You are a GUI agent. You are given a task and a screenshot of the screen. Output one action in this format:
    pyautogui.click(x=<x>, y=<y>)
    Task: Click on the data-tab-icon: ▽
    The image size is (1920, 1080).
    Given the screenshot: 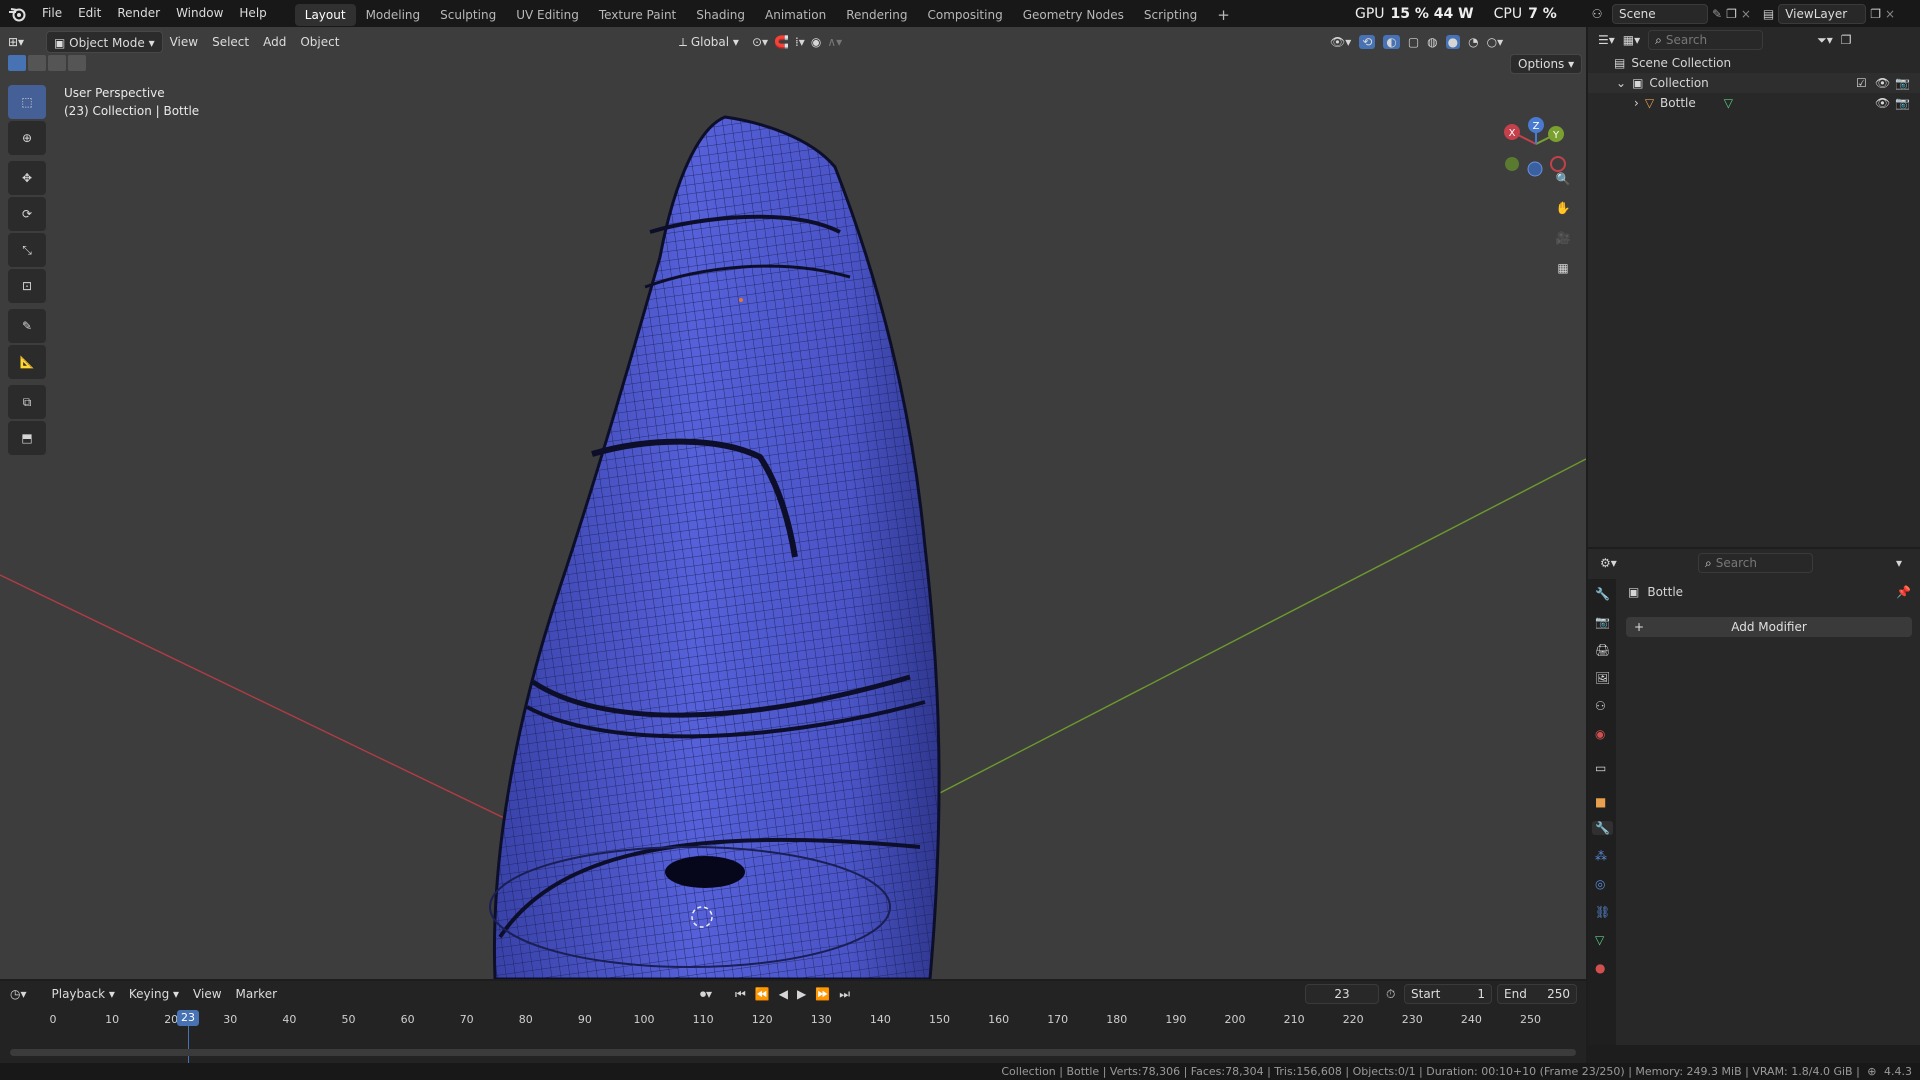 What is the action you would take?
    pyautogui.click(x=1599, y=940)
    